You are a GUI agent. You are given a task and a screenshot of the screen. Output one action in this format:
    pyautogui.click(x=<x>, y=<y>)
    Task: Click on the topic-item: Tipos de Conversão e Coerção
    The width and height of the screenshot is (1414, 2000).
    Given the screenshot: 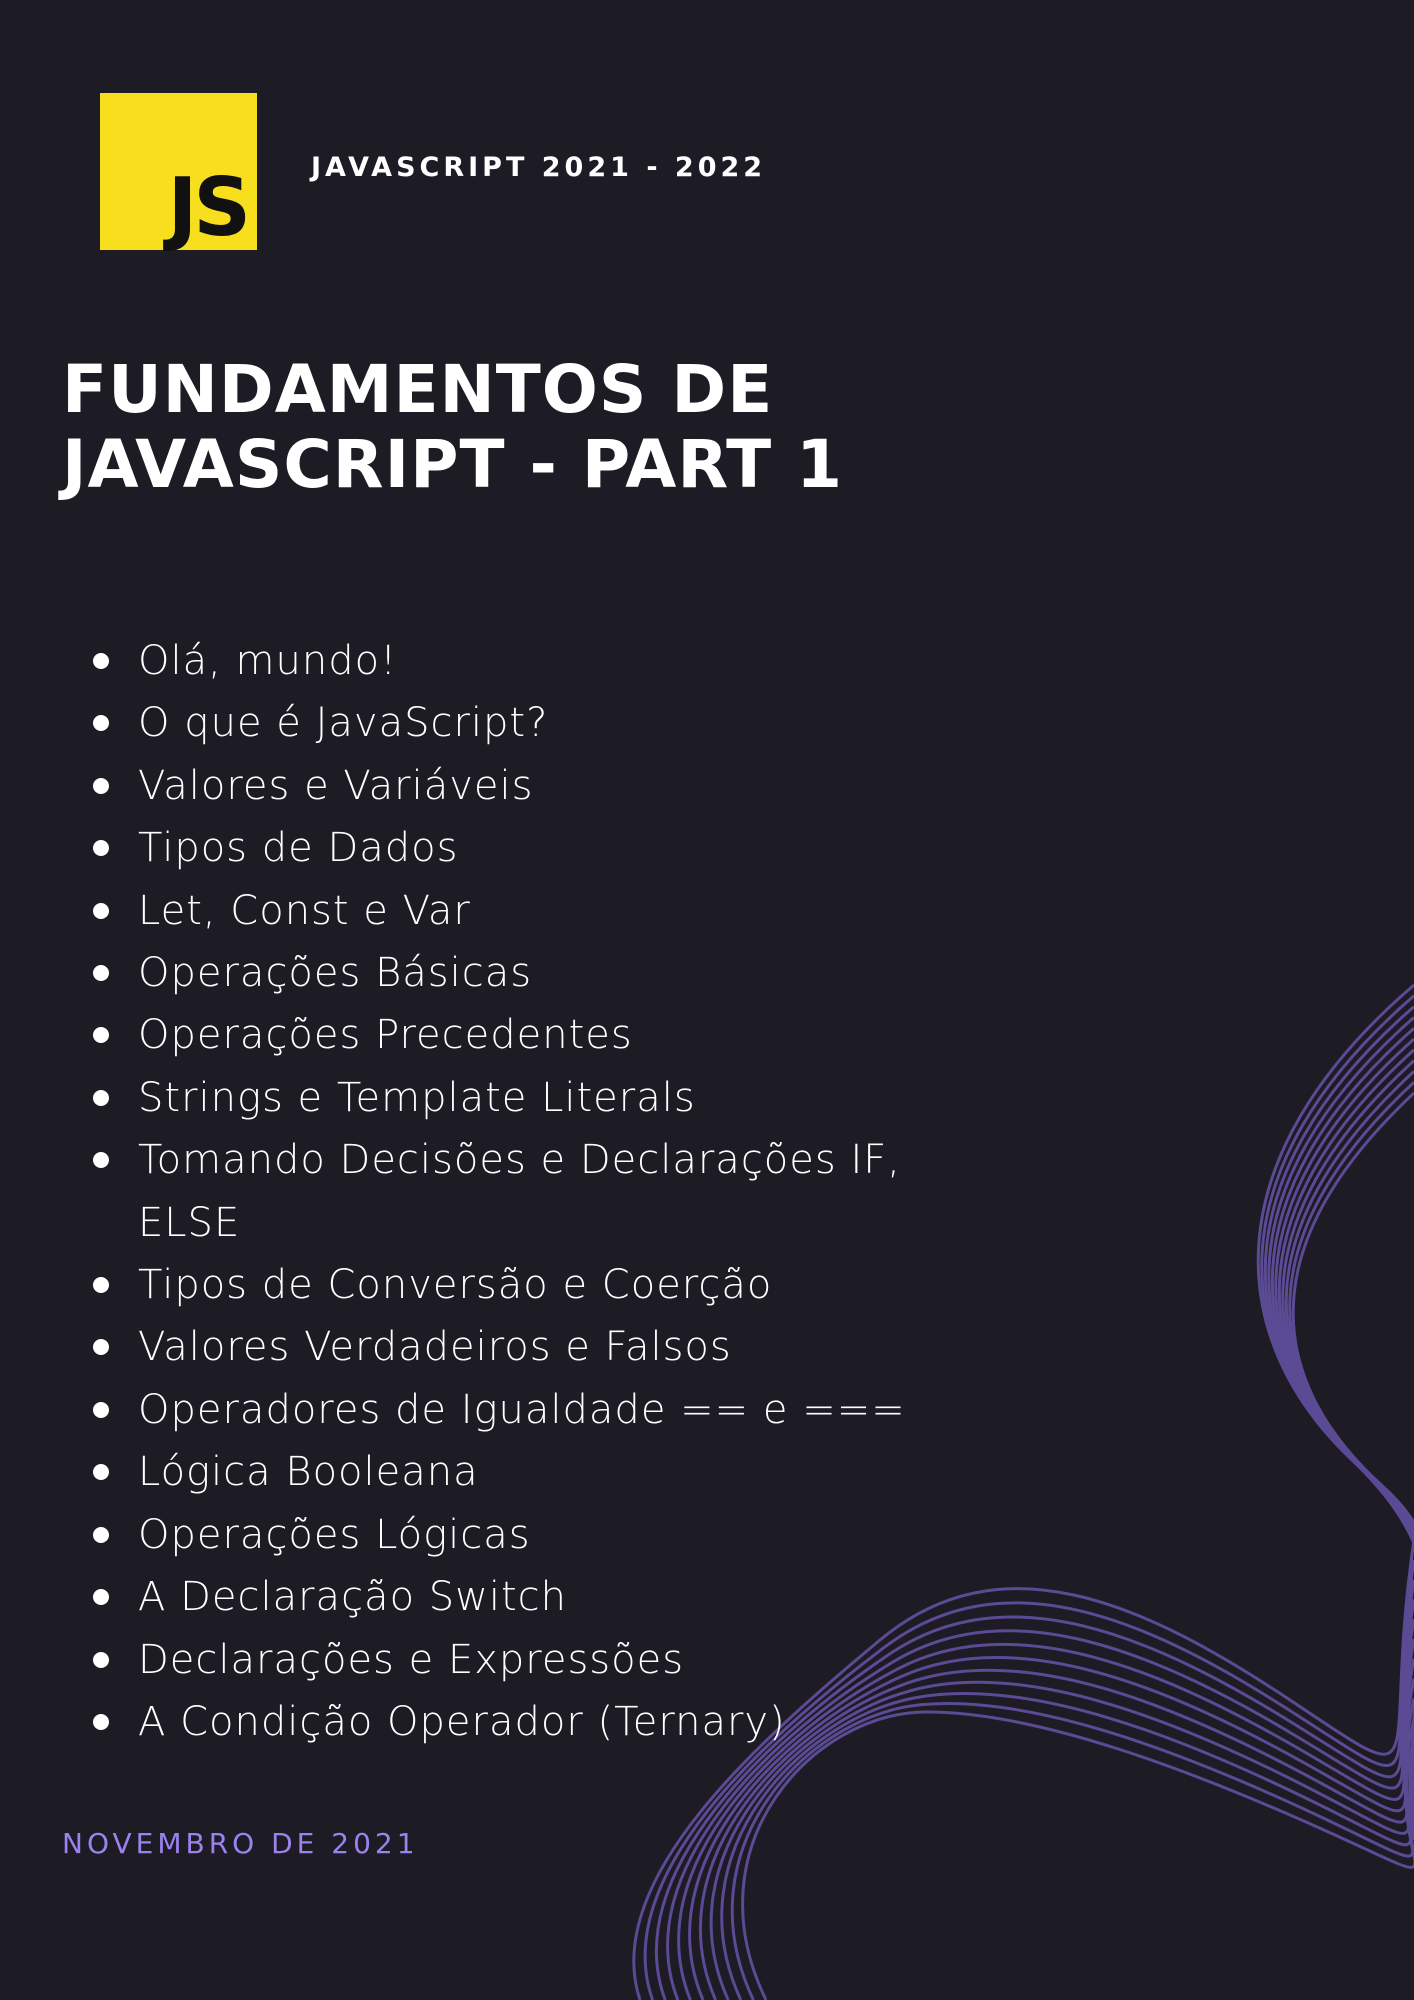 What is the action you would take?
    pyautogui.click(x=515, y=1285)
    